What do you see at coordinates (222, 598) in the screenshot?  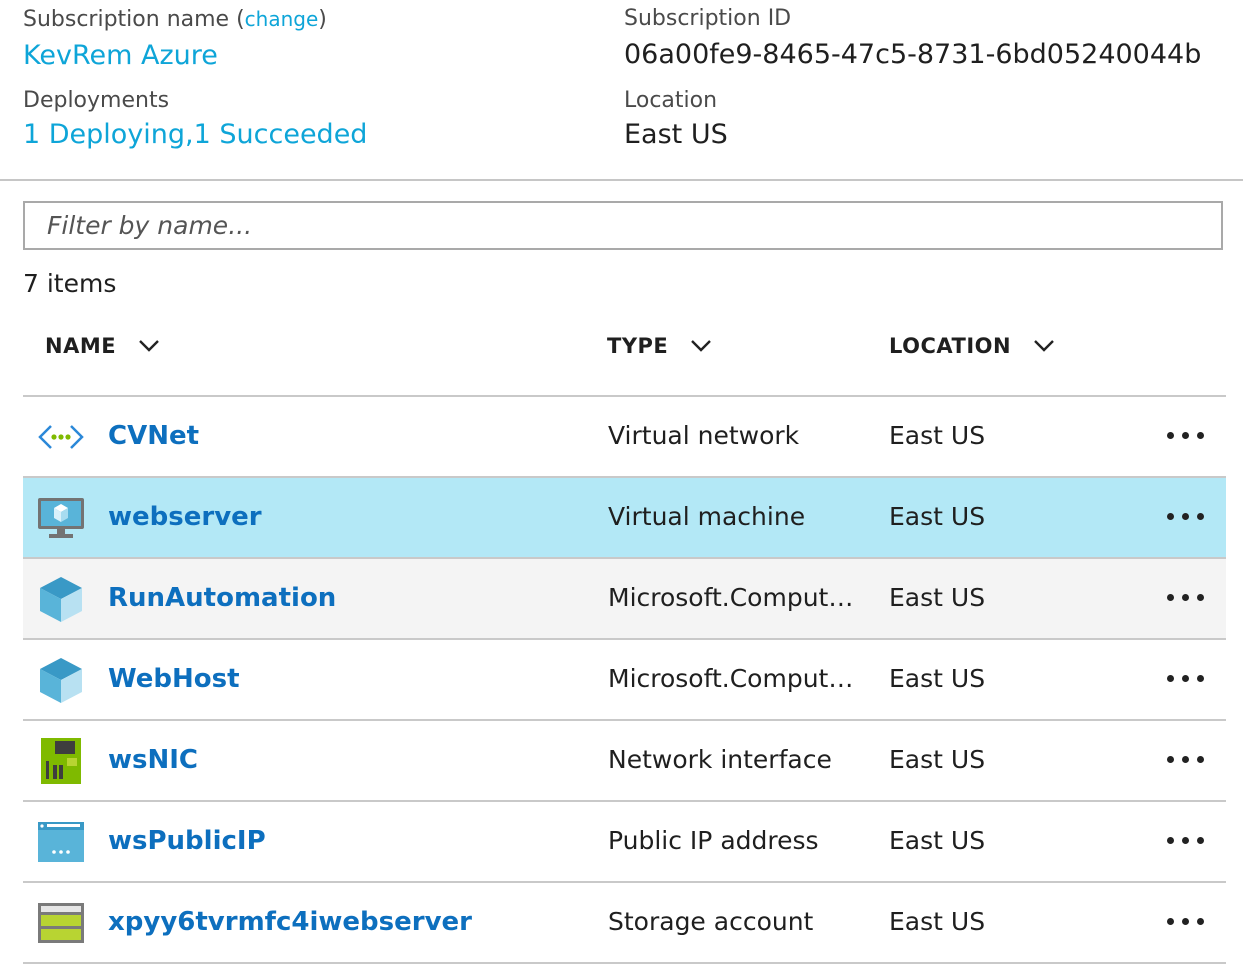 I see `resource-name-link: RunAutomation` at bounding box center [222, 598].